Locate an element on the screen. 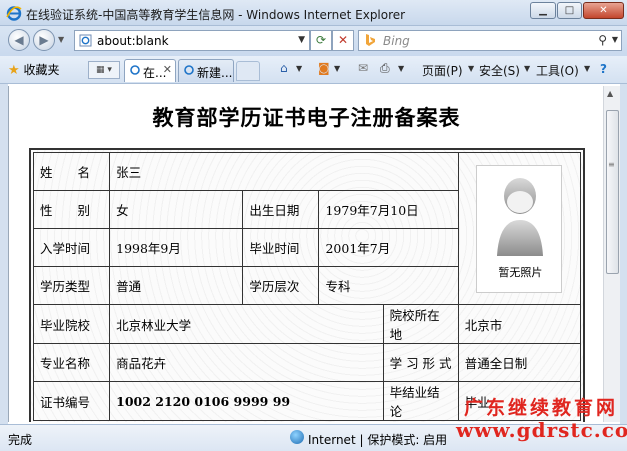  home-dropdown-icon: ▼ is located at coordinates (299, 68).